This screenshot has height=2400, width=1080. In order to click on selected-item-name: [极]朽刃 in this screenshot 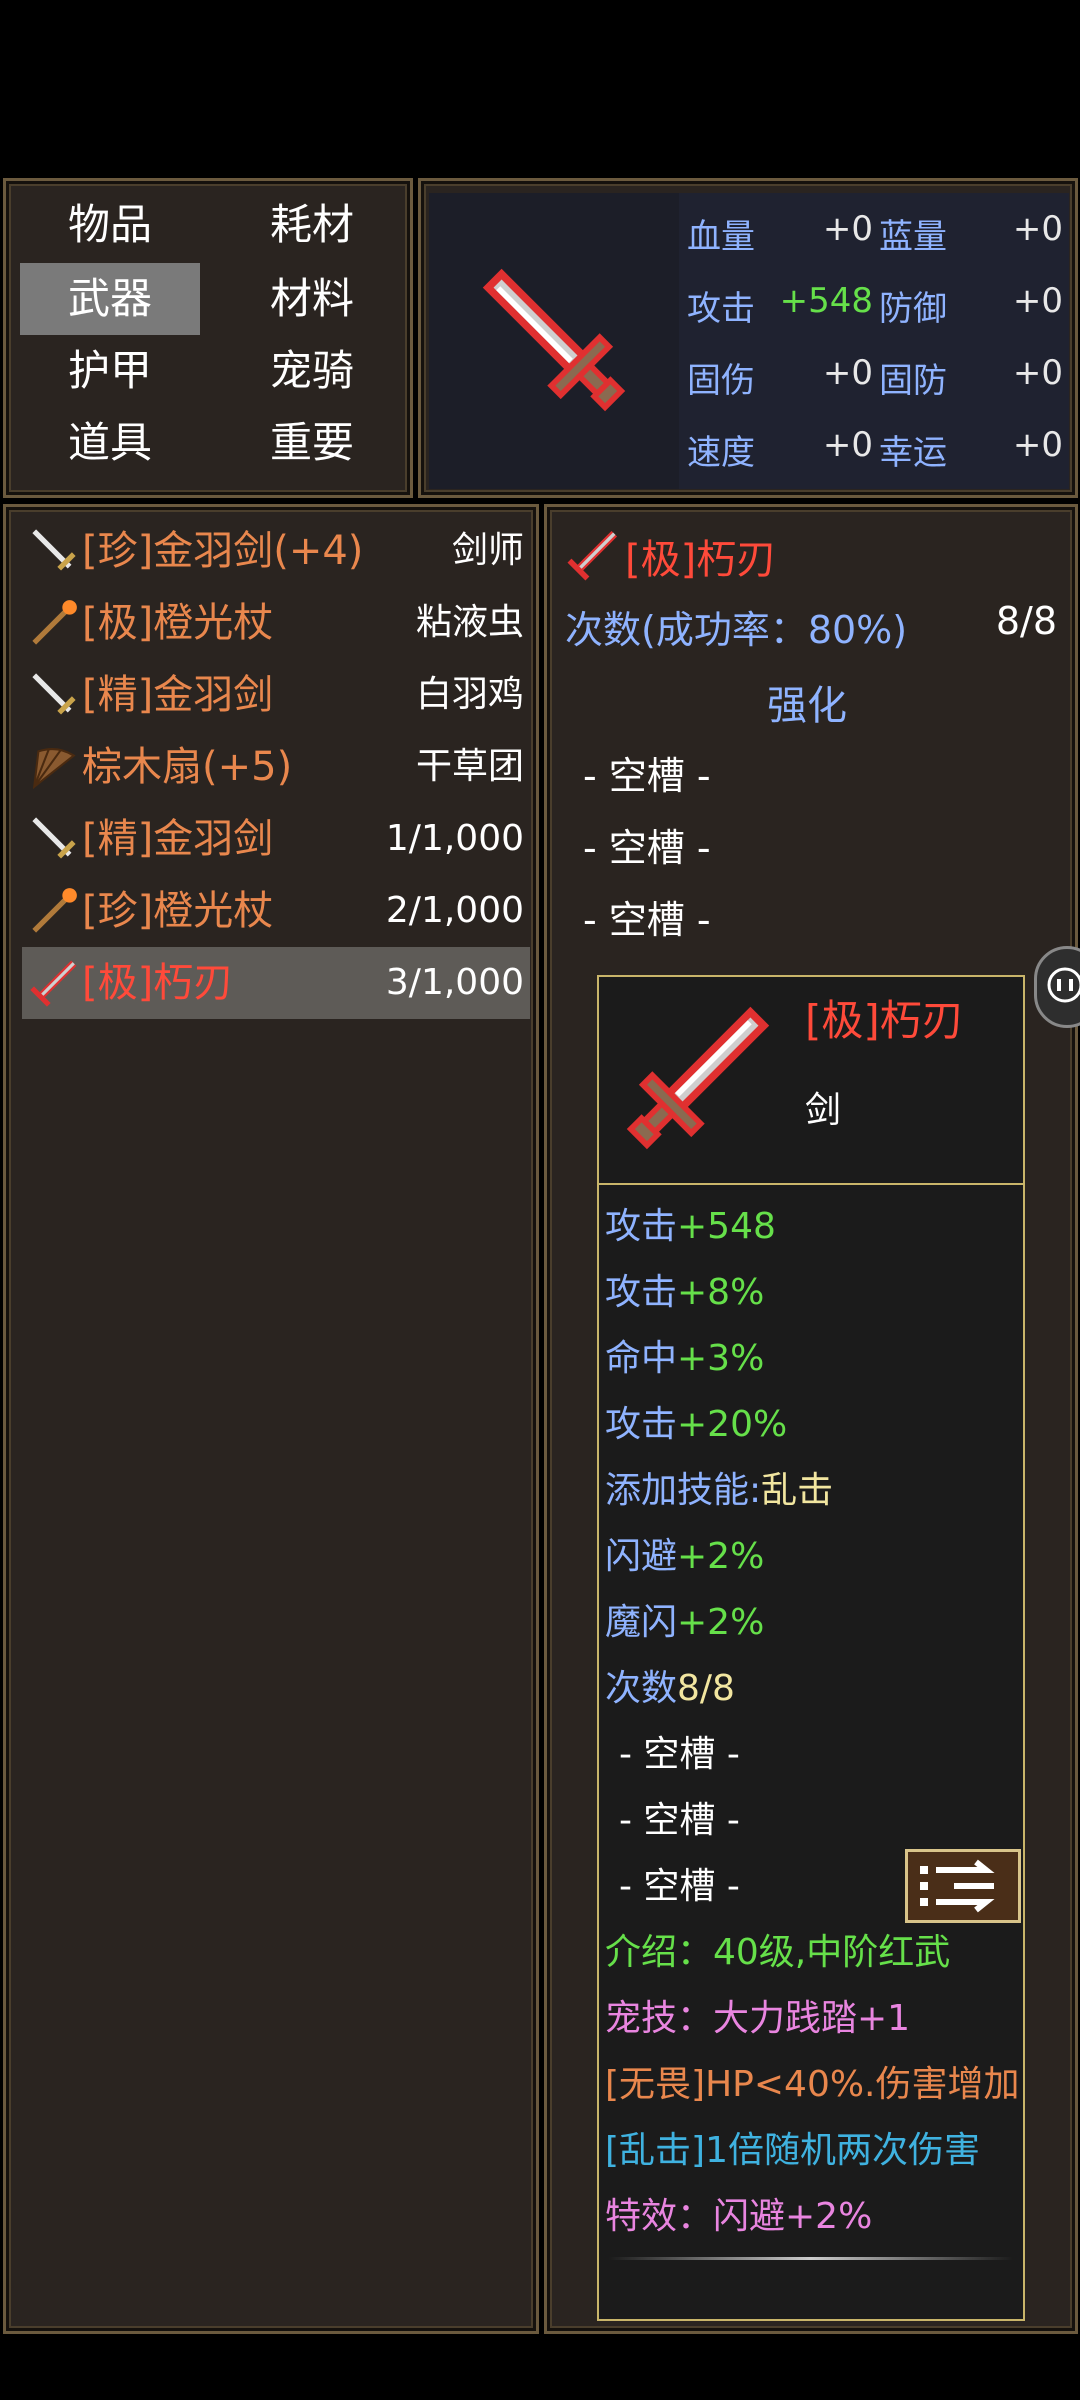, I will do `click(701, 560)`.